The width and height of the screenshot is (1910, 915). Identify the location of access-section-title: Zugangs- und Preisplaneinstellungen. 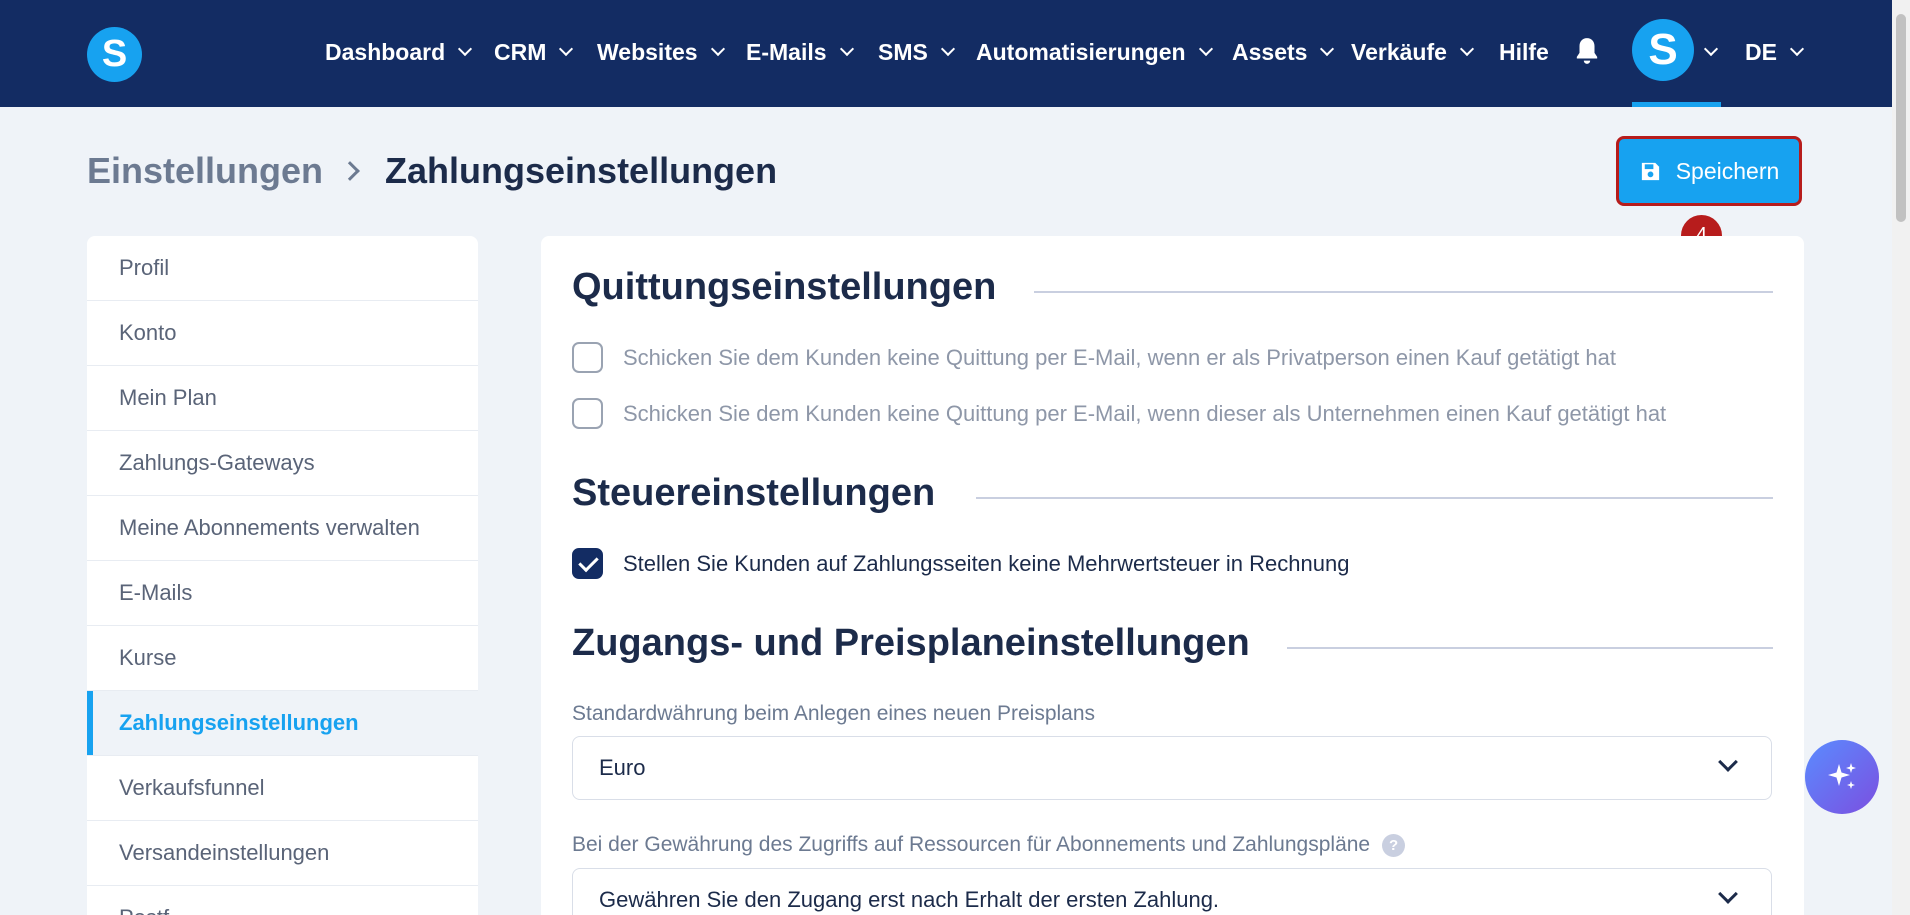
(911, 643).